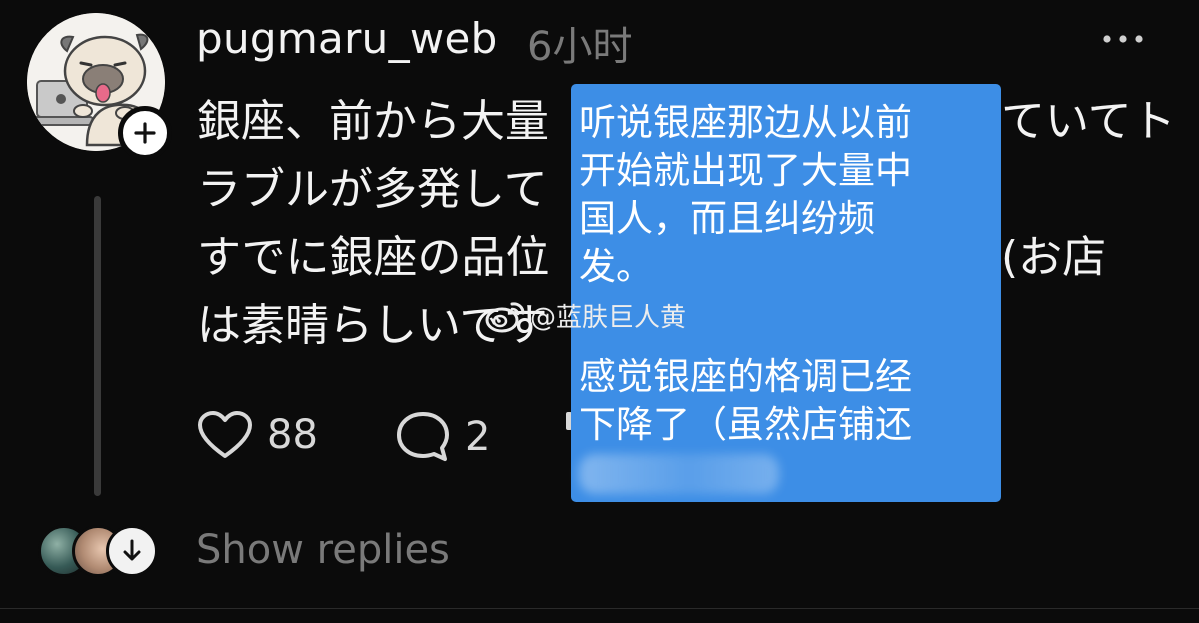 Image resolution: width=1199 pixels, height=623 pixels. I want to click on watermark-handle: @蓝肤巨人黄, so click(608, 318).